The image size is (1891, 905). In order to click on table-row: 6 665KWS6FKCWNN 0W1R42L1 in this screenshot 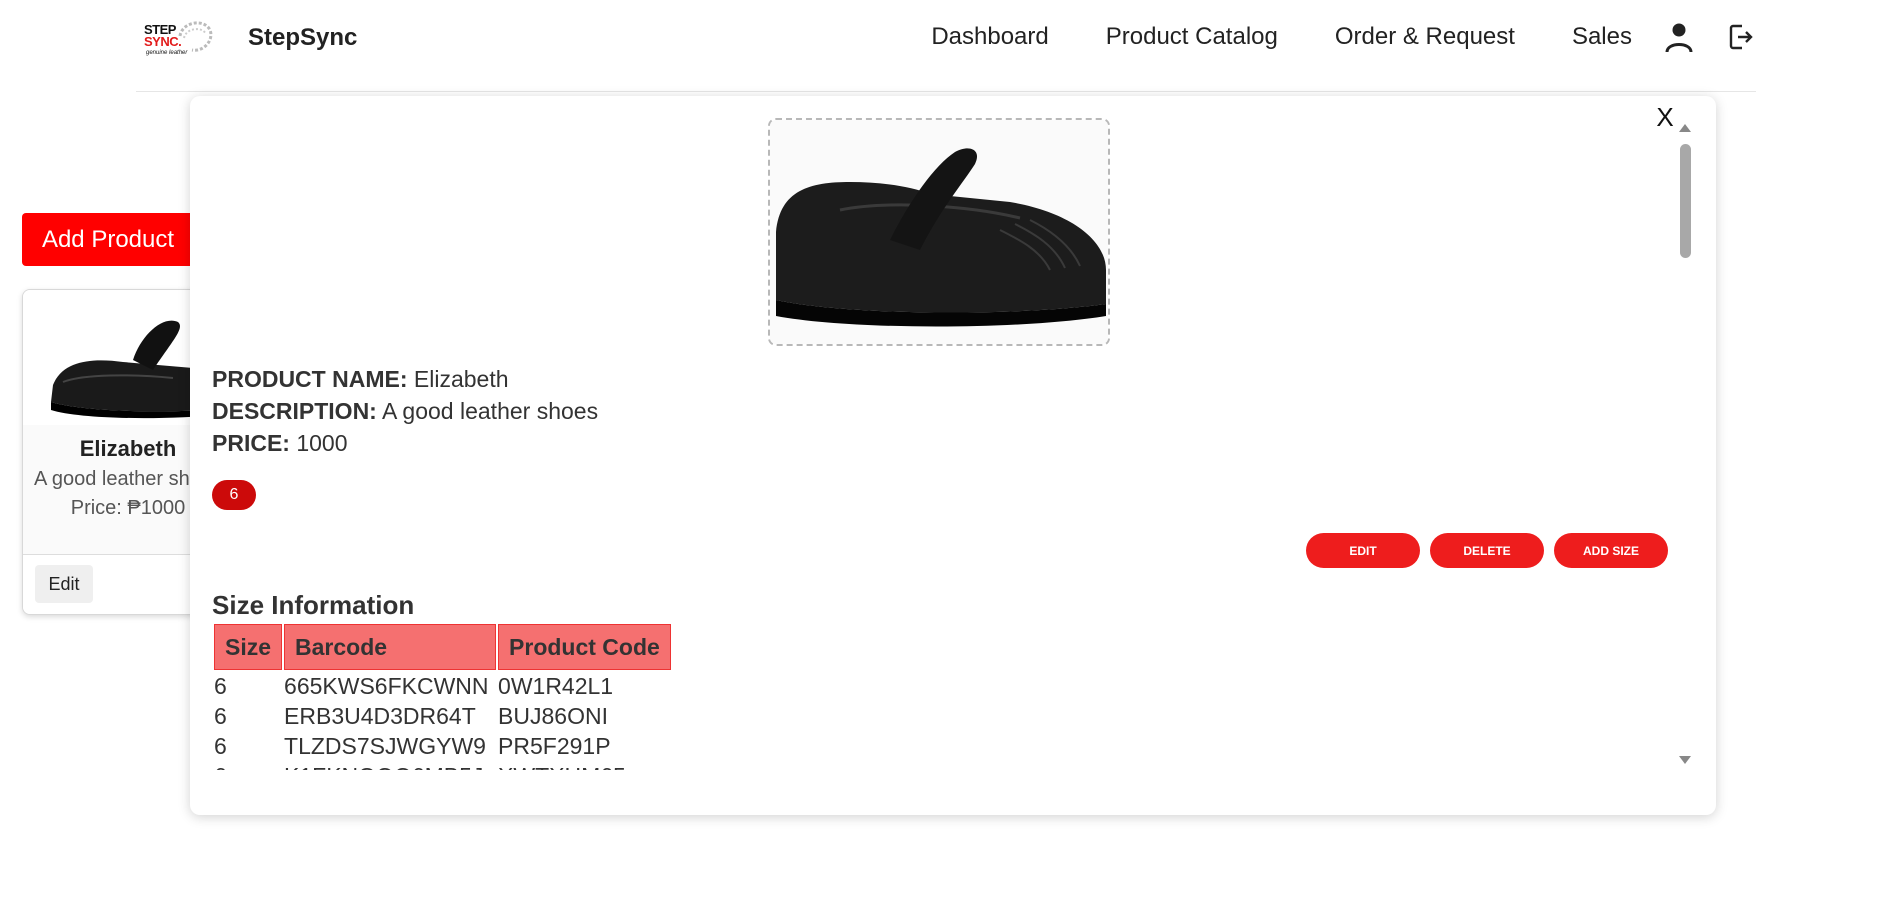, I will do `click(442, 686)`.